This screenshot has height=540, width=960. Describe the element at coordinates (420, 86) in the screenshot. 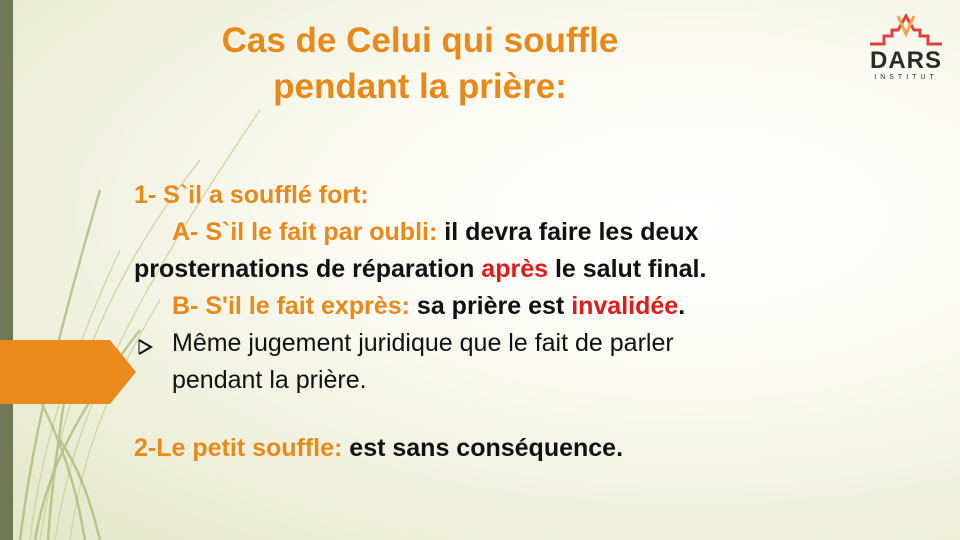

I see `title-line-2: pendant la prière:` at that location.